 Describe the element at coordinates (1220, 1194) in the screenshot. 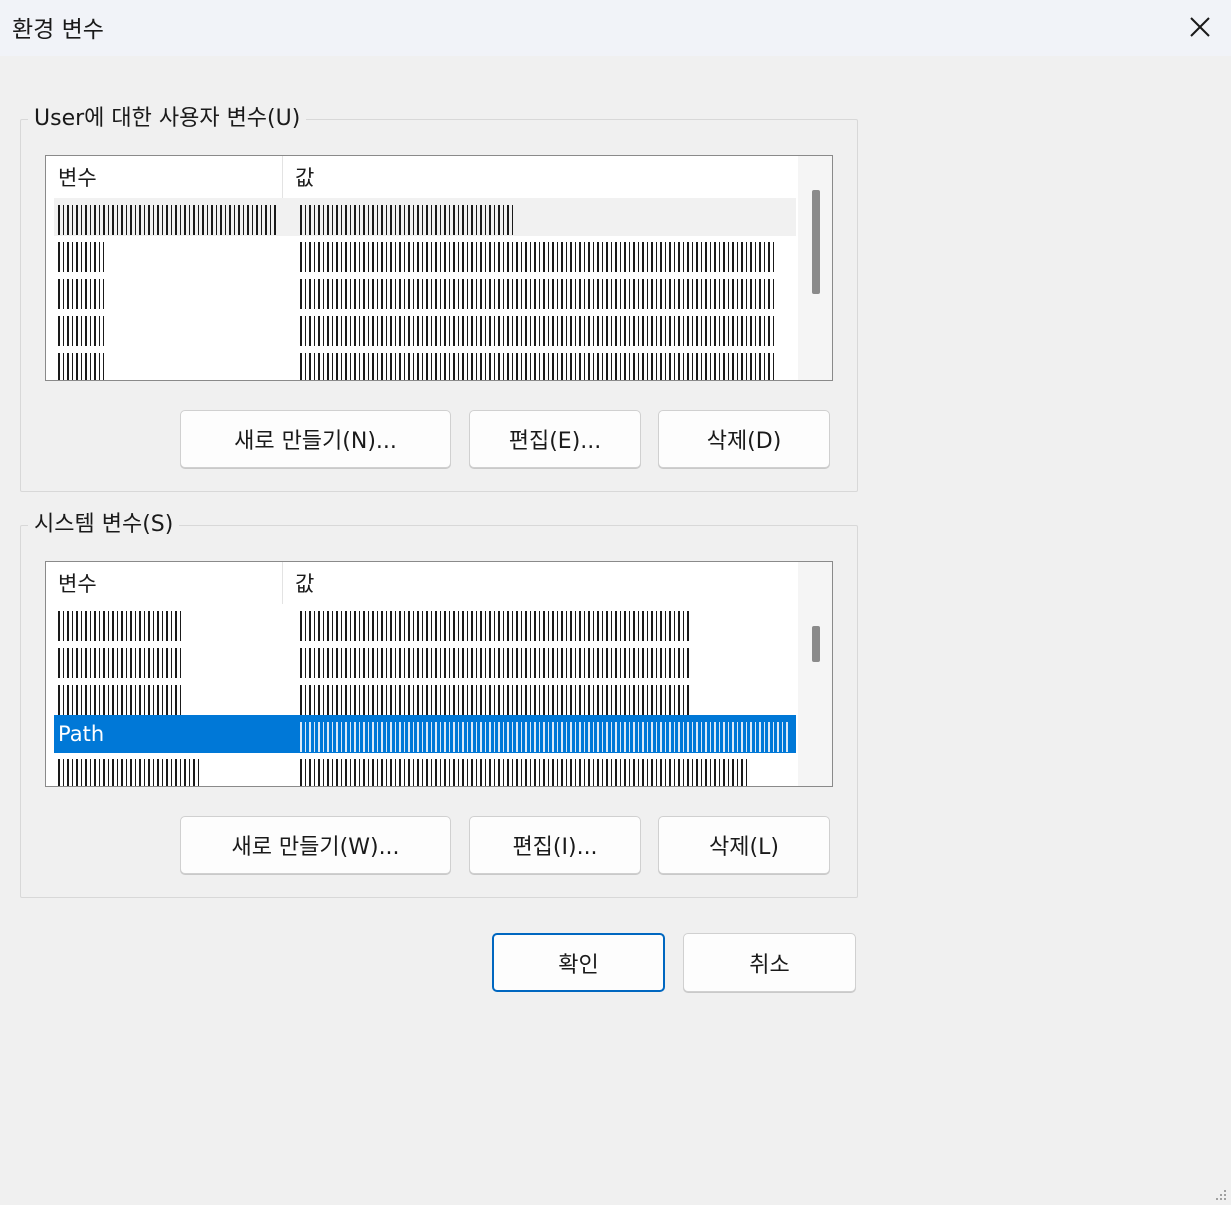

I see `resize-grip-icon` at that location.